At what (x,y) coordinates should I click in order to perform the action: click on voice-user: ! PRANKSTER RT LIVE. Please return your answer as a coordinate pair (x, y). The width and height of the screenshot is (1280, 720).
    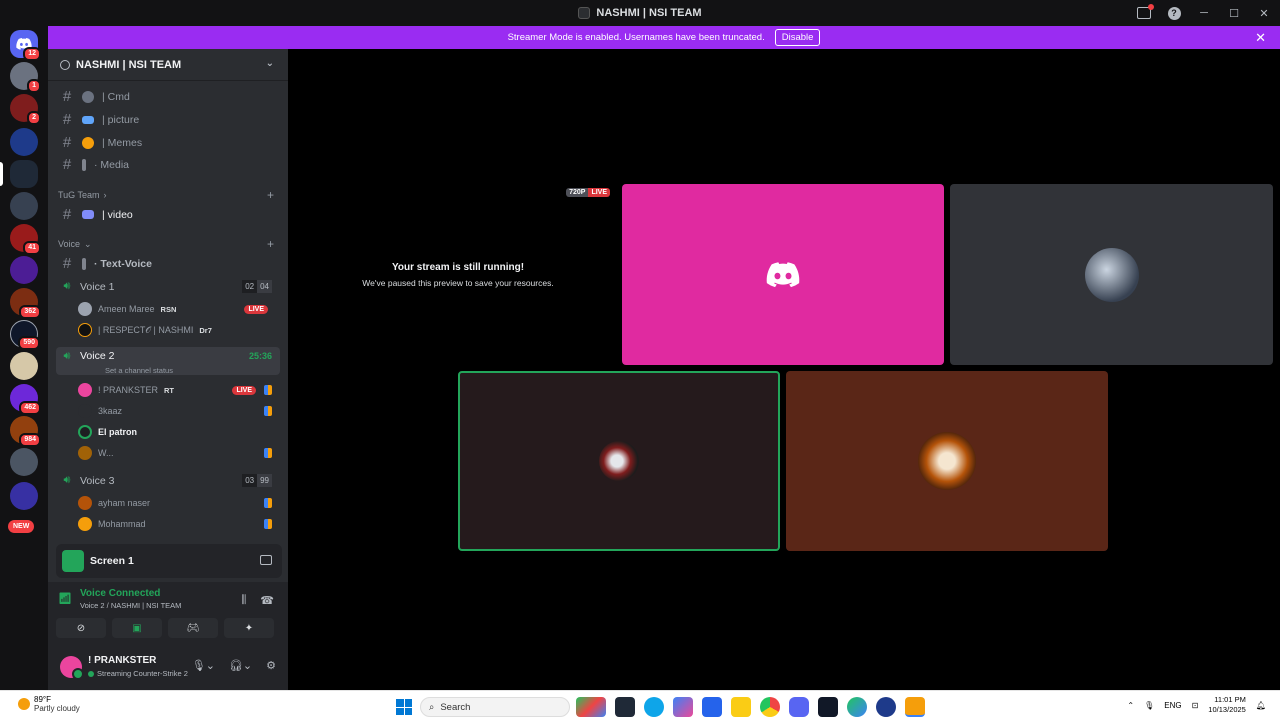
    Looking at the image, I should click on (178, 390).